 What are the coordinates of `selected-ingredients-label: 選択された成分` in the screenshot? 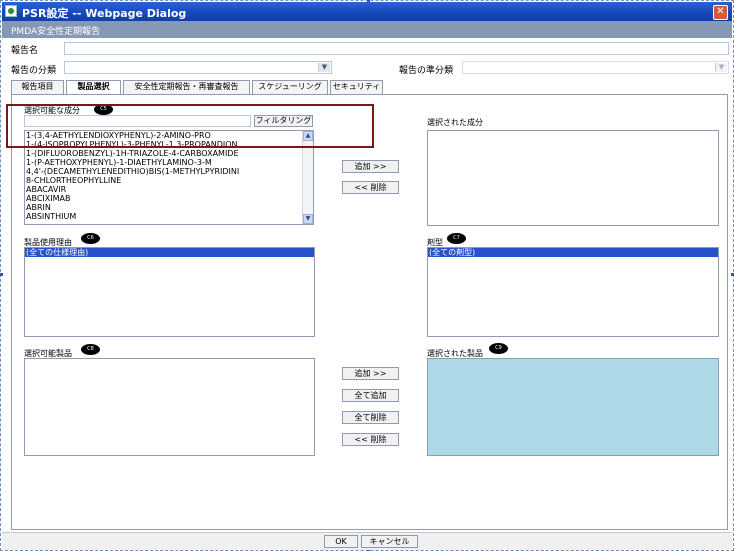 It's located at (455, 122).